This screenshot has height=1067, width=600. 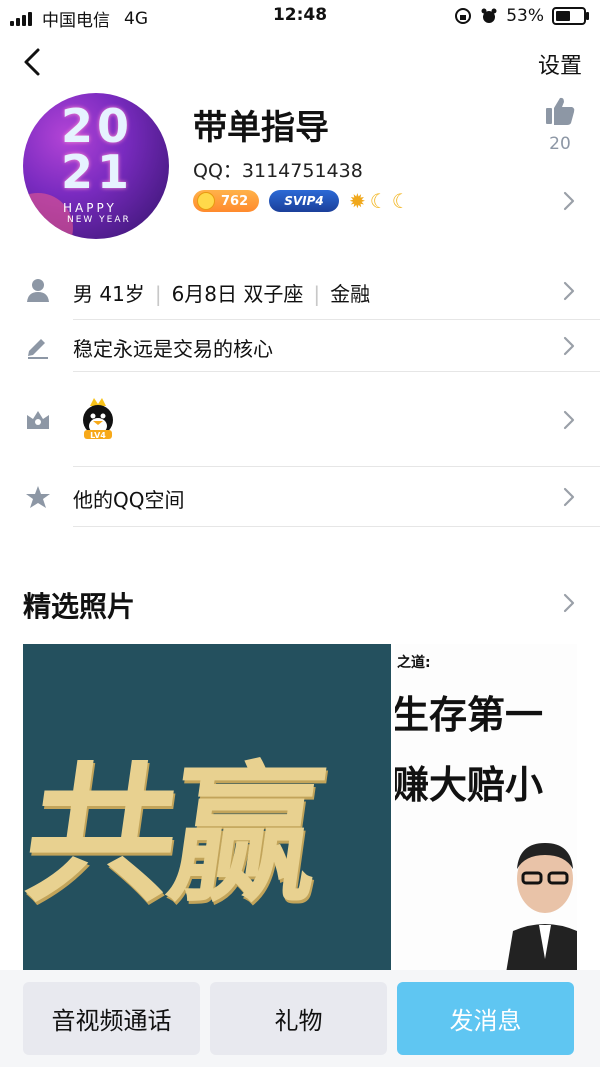 I want to click on back-chevron-icon, so click(x=34, y=62).